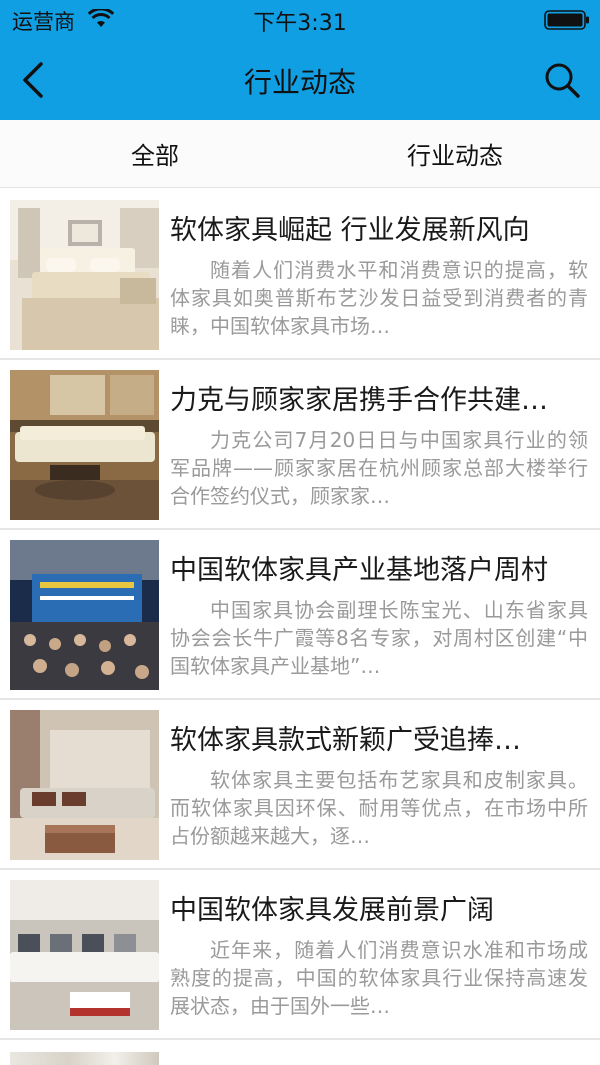 Image resolution: width=600 pixels, height=1065 pixels. I want to click on search-icon, so click(562, 80).